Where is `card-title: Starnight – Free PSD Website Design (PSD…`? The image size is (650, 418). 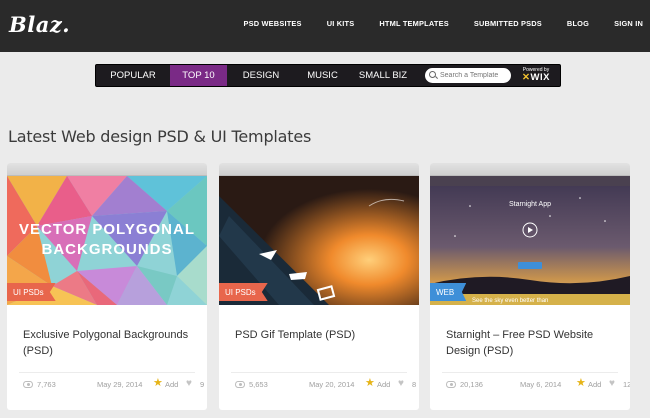
card-title: Starnight – Free PSD Website Design (PSD… is located at coordinates (532, 343).